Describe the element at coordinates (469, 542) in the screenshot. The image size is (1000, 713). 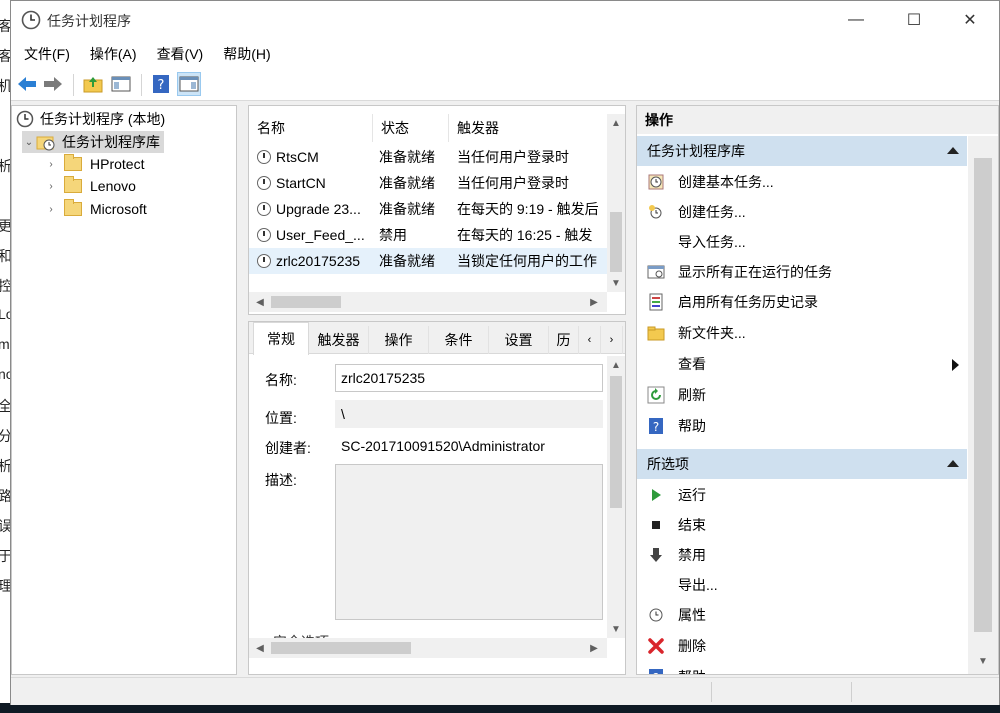
I see `description-field` at that location.